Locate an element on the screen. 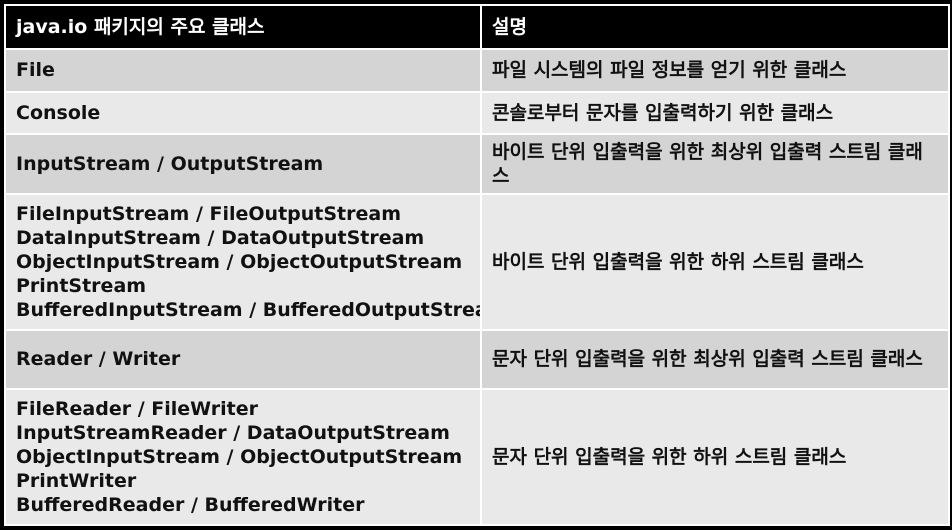 This screenshot has height=530, width=952. table-header-row: java.io 패키지의 주요 클래스 설명 is located at coordinates (477, 27).